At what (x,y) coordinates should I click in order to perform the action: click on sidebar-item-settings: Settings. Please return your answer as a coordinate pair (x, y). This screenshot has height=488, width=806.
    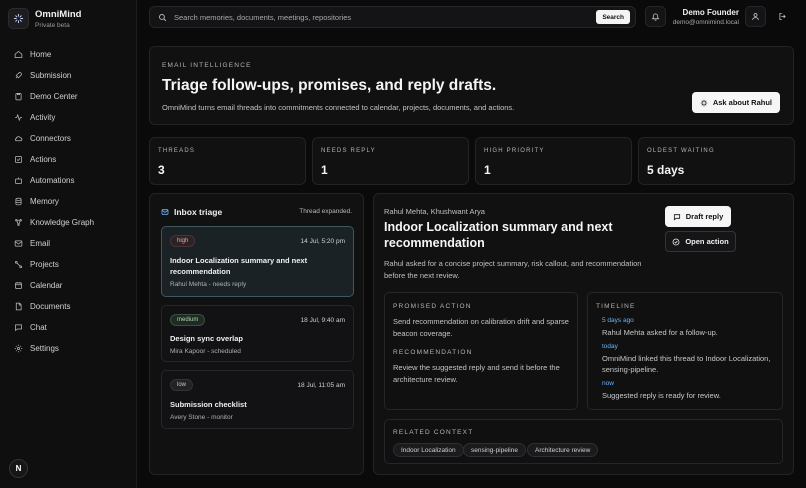
    Looking at the image, I should click on (69, 348).